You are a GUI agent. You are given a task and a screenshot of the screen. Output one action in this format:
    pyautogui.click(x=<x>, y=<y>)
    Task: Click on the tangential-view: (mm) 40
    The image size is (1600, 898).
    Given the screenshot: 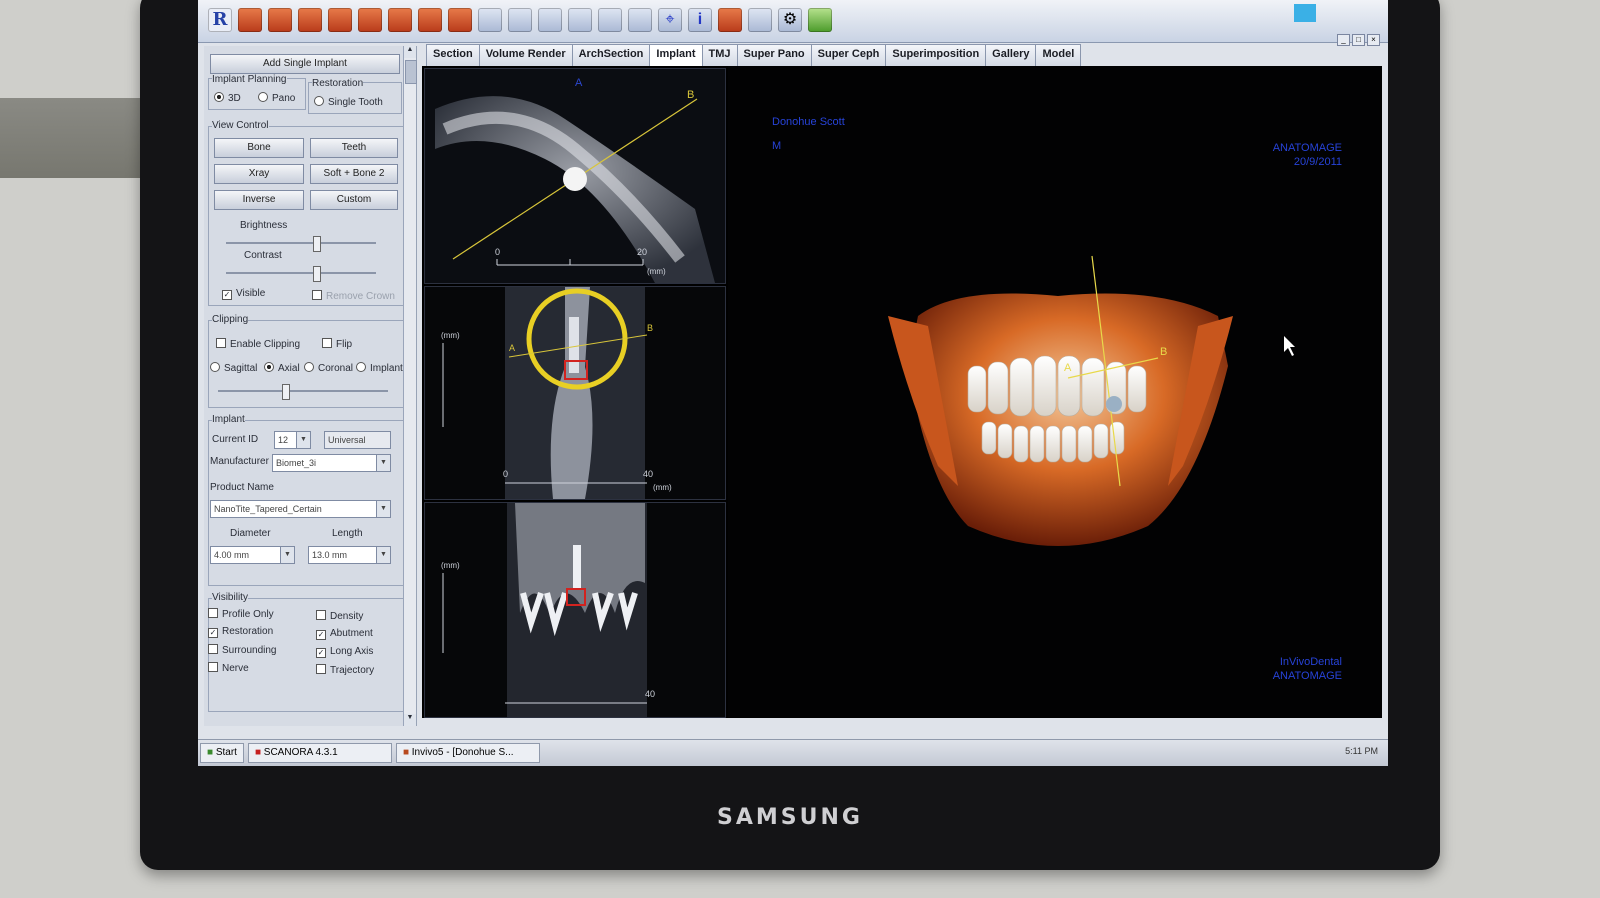 What is the action you would take?
    pyautogui.click(x=575, y=610)
    